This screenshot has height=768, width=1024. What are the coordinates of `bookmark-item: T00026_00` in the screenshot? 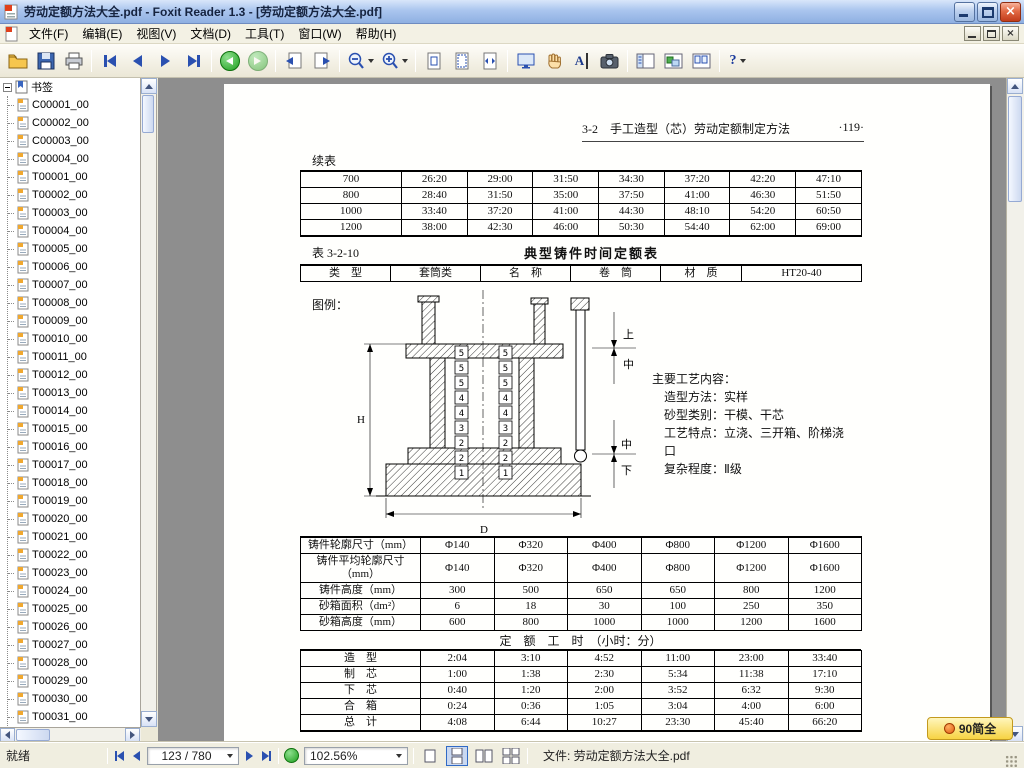 It's located at (74, 627).